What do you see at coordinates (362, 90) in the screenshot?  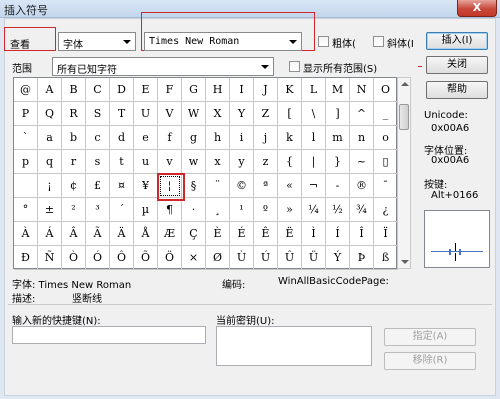 I see `symbol-cell: N` at bounding box center [362, 90].